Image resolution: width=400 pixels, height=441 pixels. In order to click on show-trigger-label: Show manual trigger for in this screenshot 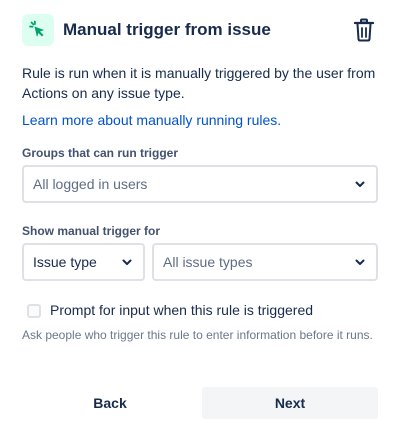, I will do `click(91, 231)`.